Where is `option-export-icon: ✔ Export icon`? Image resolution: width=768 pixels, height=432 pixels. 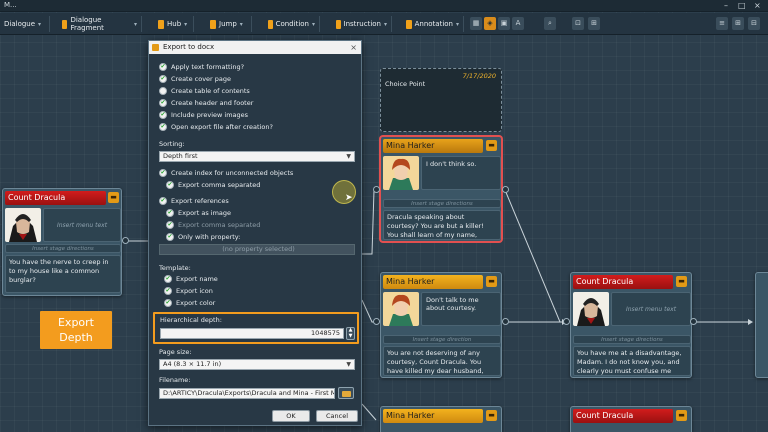
option-export-icon: ✔ Export icon is located at coordinates (188, 291).